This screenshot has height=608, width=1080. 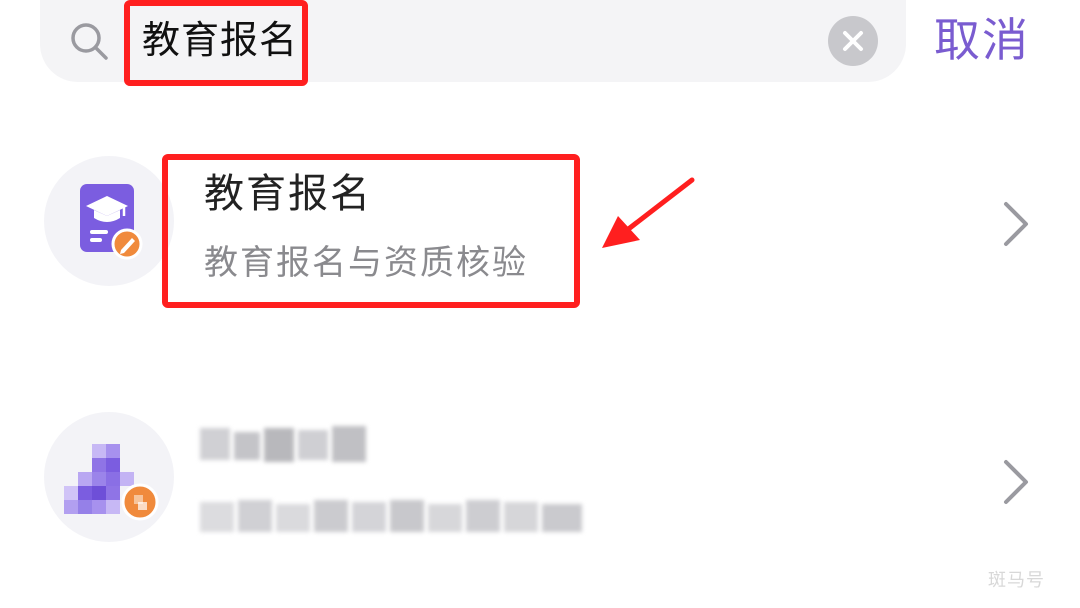 What do you see at coordinates (1016, 580) in the screenshot?
I see `watermark: 斑马号` at bounding box center [1016, 580].